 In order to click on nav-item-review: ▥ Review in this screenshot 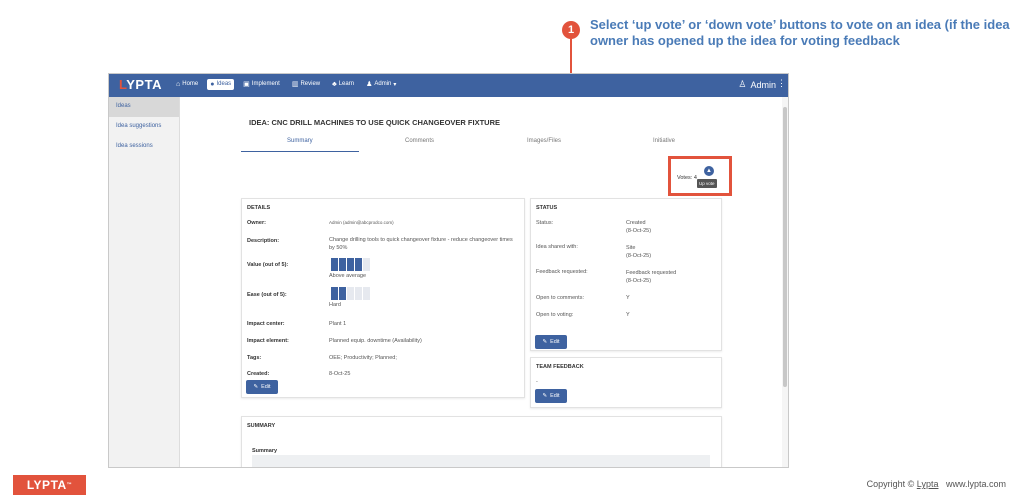, I will do `click(306, 84)`.